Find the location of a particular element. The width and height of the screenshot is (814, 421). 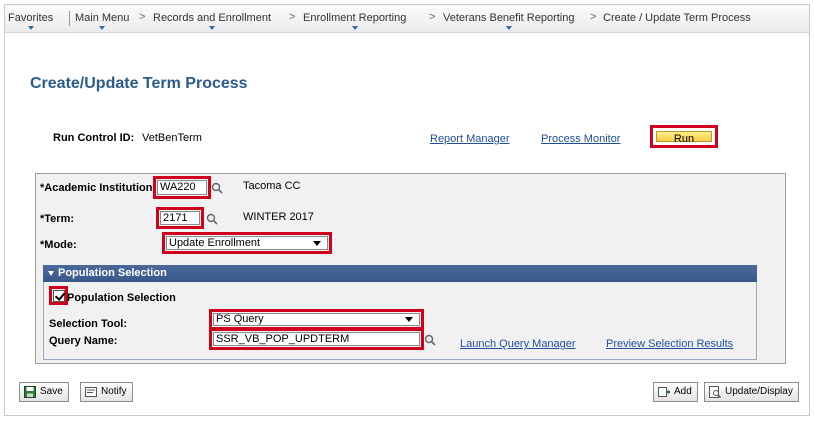

query-name-label: Query Name: is located at coordinates (83, 341).